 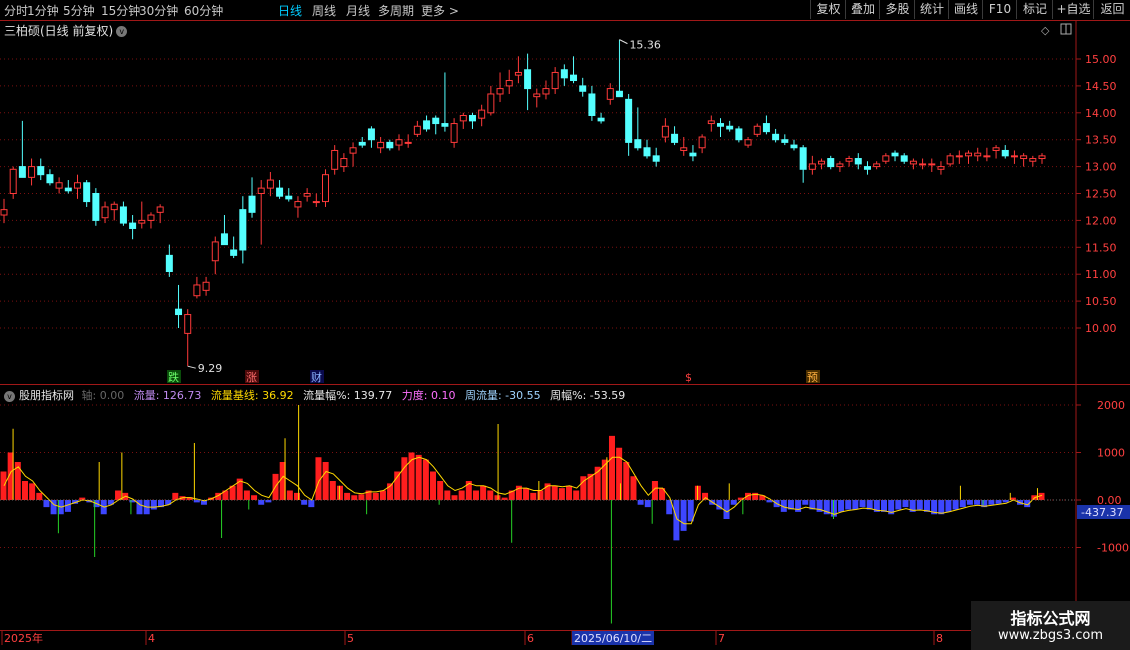 I want to click on high-label: 15.36, so click(x=645, y=45).